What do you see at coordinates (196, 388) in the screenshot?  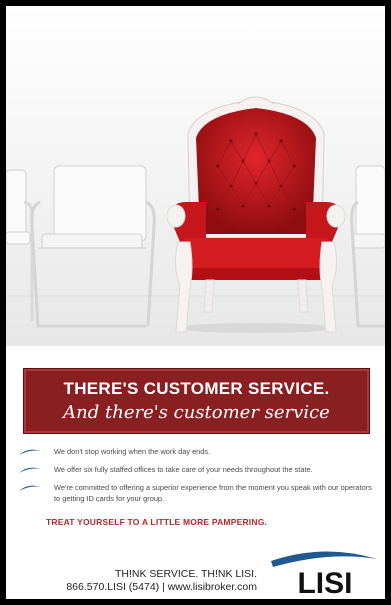 I see `banner-headline: THERE'S CUSTOMER SERVICE.` at bounding box center [196, 388].